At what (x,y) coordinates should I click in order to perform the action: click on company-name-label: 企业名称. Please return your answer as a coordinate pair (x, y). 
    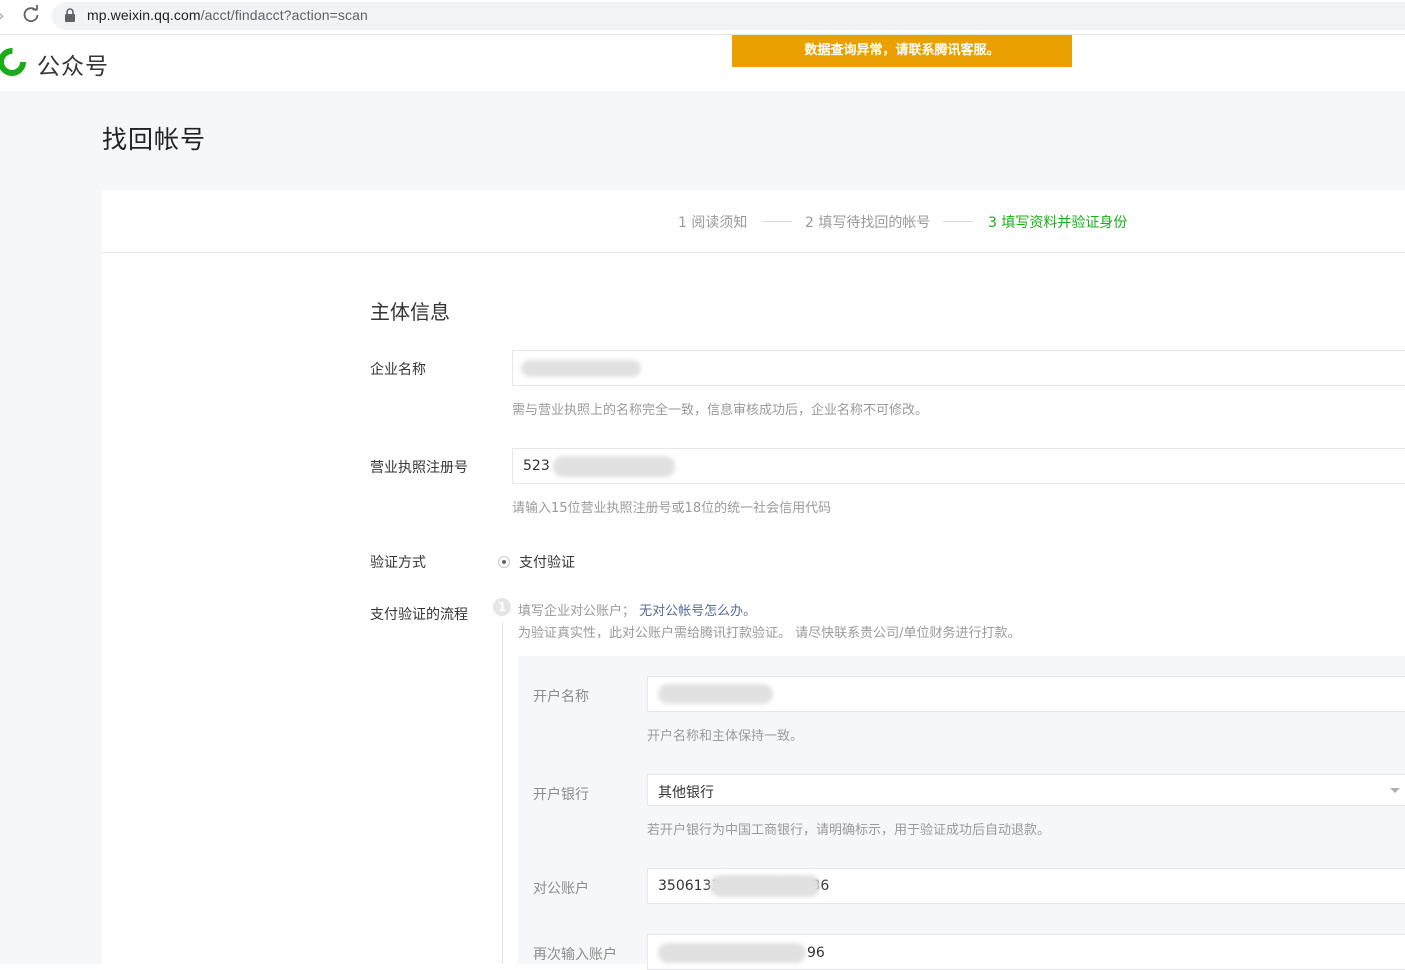
    Looking at the image, I should click on (398, 370).